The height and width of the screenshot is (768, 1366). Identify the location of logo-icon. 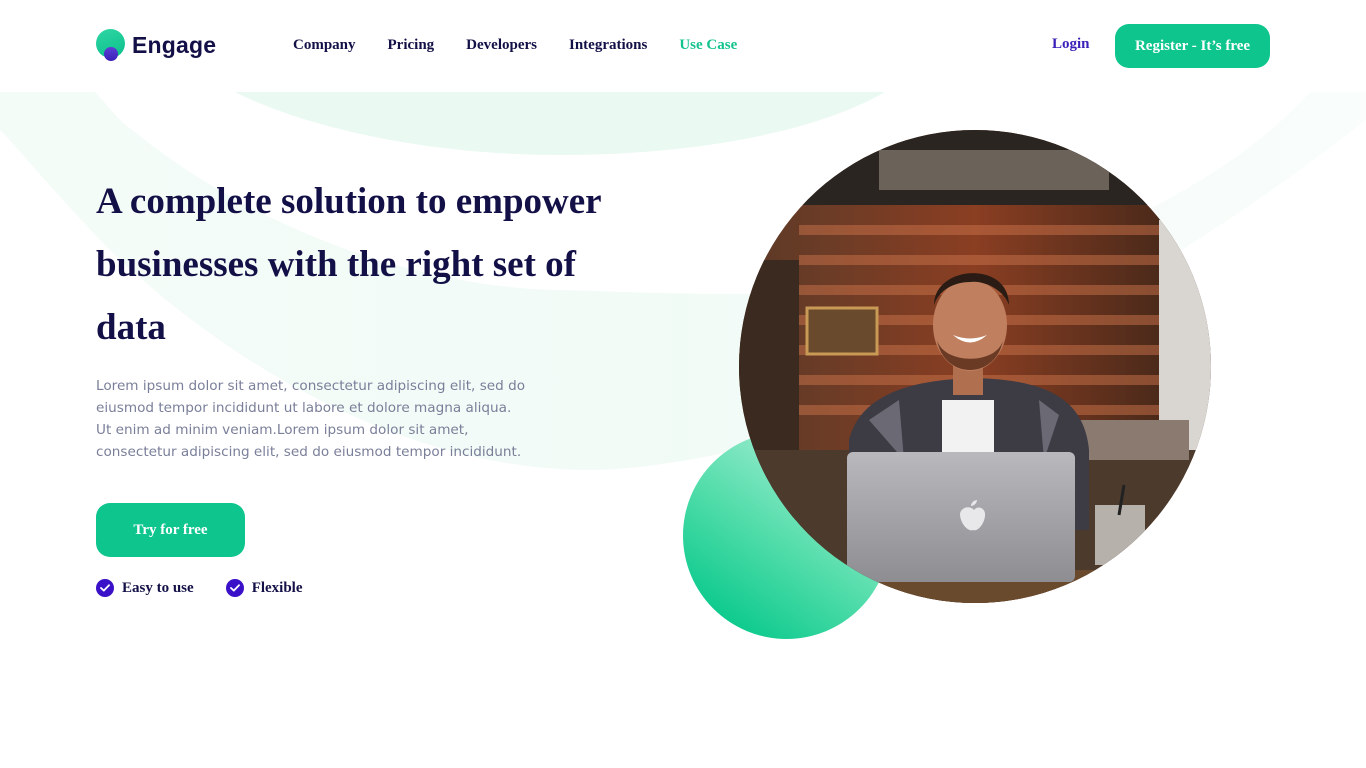
(111, 45).